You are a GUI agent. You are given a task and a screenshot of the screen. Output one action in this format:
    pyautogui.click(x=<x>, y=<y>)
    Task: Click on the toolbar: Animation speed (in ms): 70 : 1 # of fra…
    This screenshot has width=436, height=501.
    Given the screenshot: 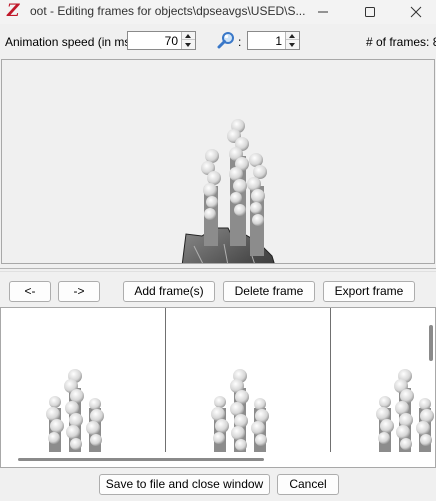 What is the action you would take?
    pyautogui.click(x=218, y=41)
    